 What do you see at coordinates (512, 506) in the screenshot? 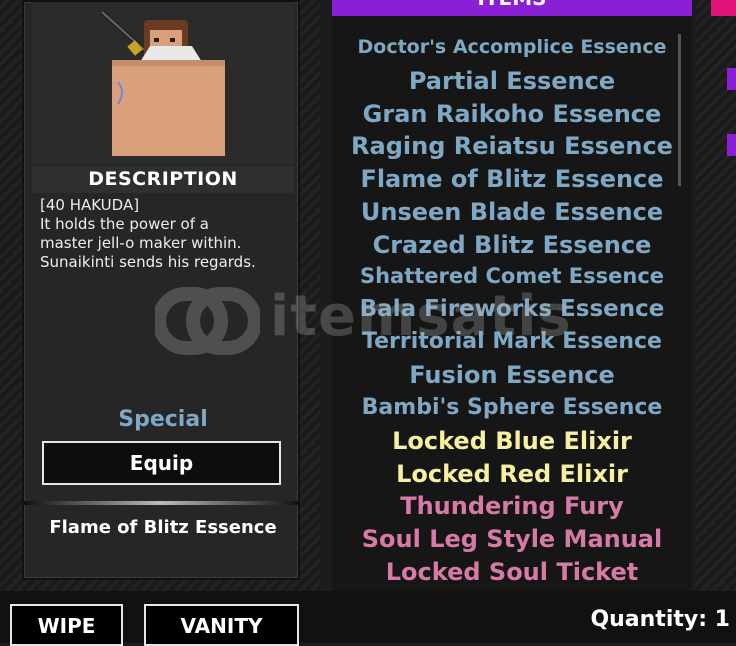
I see `item-entry: Thundering Fury` at bounding box center [512, 506].